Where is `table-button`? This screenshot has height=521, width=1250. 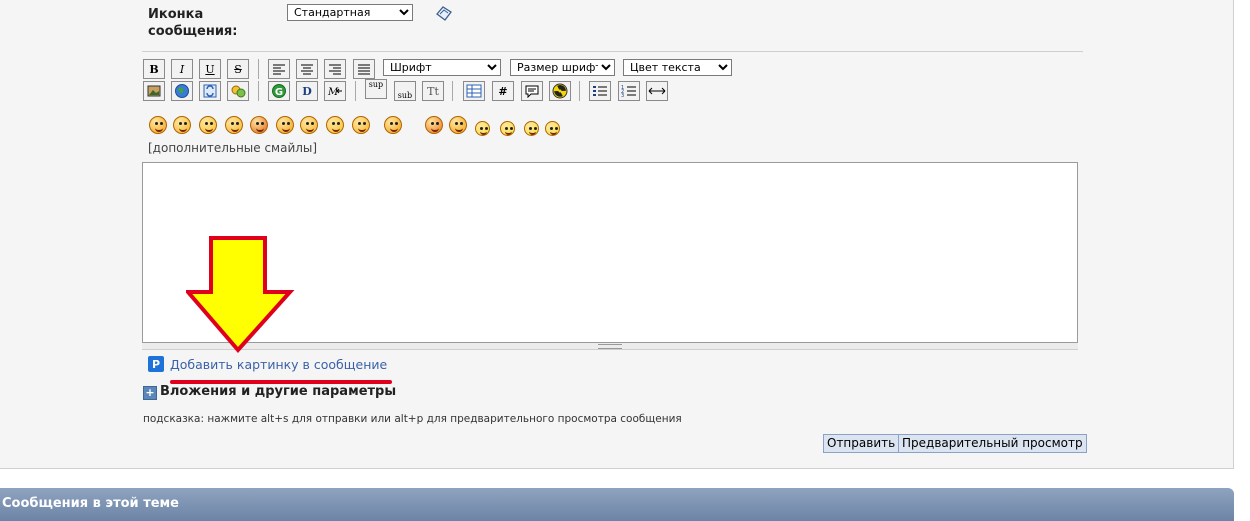
table-button is located at coordinates (474, 91).